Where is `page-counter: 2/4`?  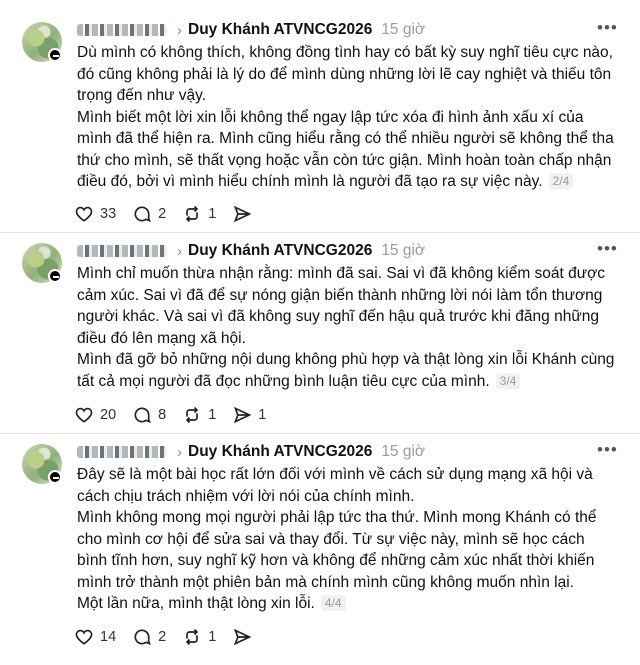 page-counter: 2/4 is located at coordinates (561, 181).